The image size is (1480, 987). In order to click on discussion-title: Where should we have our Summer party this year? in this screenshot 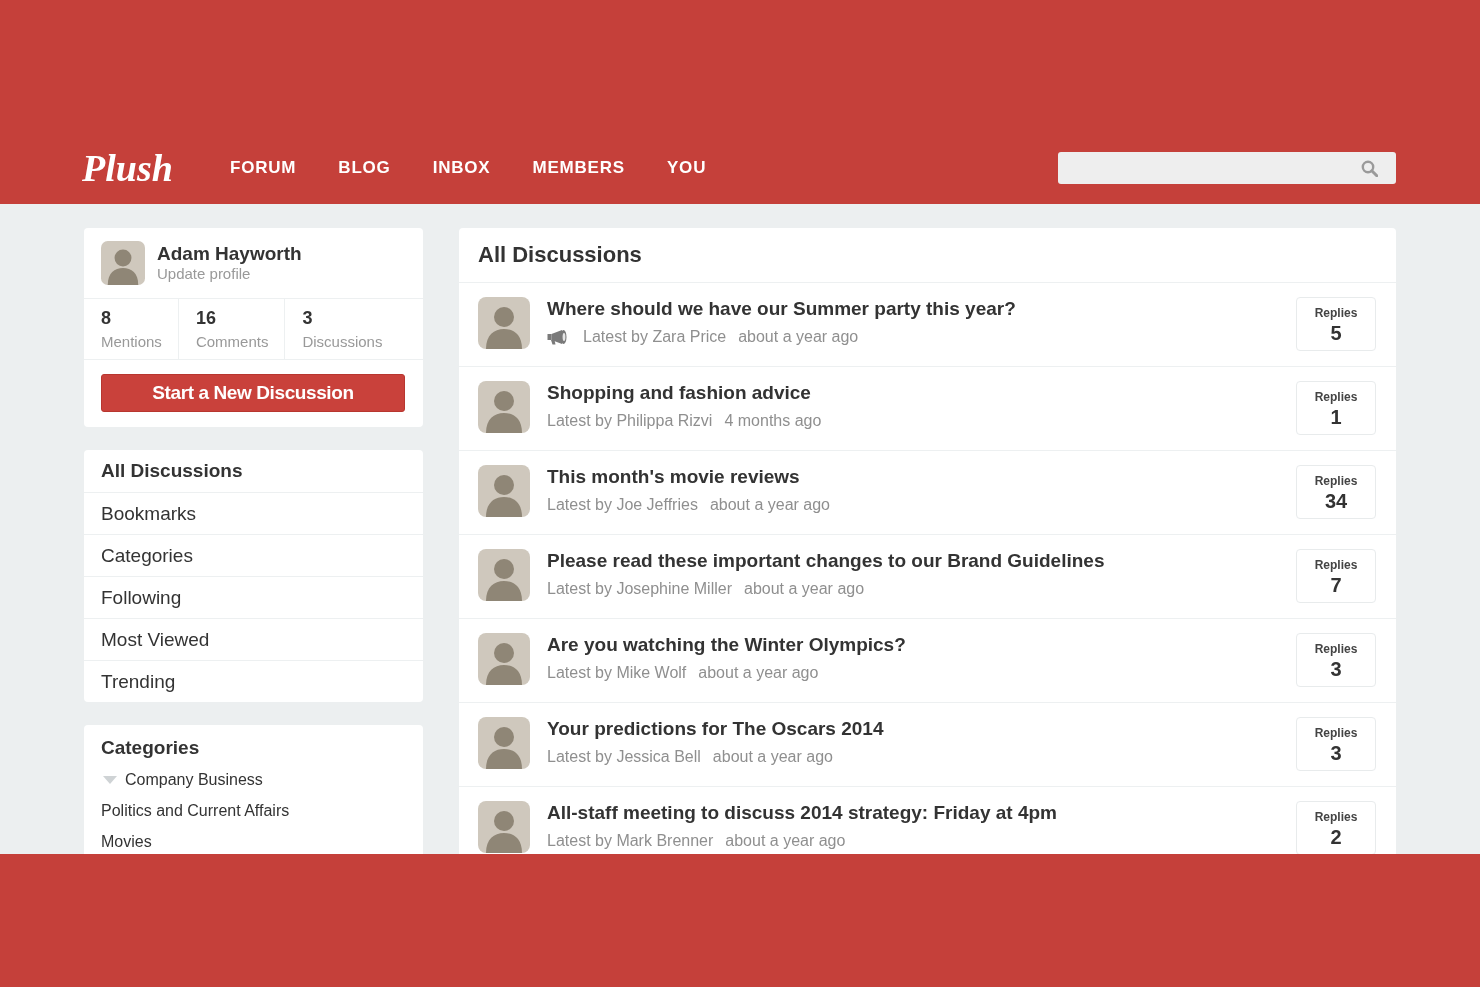, I will do `click(781, 309)`.